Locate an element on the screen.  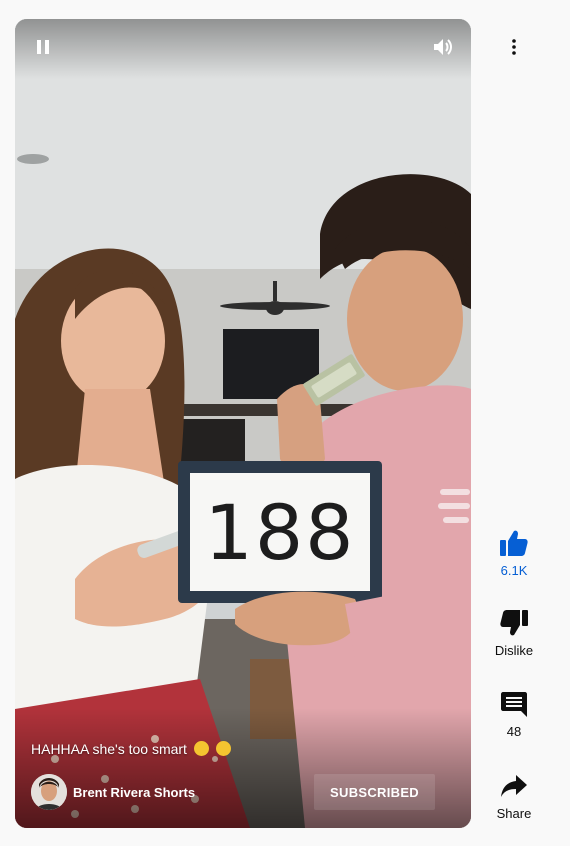
pause-button is located at coordinates (43, 47).